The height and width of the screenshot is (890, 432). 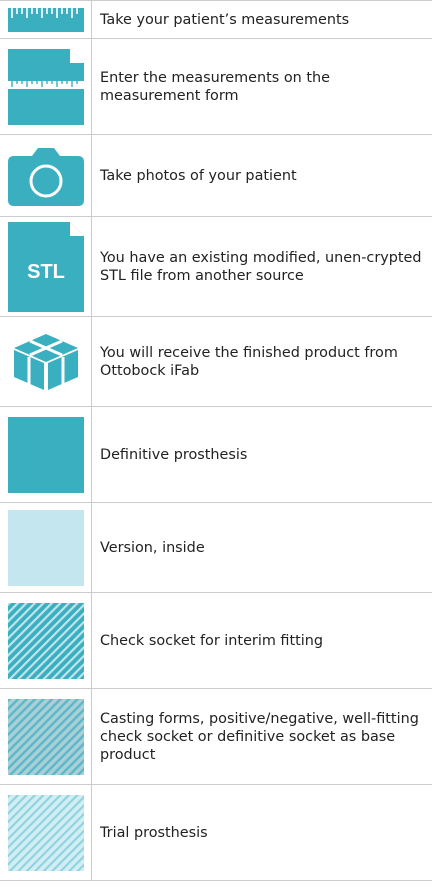 I want to click on legend-row-check-socket: Check socket for interim fitting, so click(x=216, y=640).